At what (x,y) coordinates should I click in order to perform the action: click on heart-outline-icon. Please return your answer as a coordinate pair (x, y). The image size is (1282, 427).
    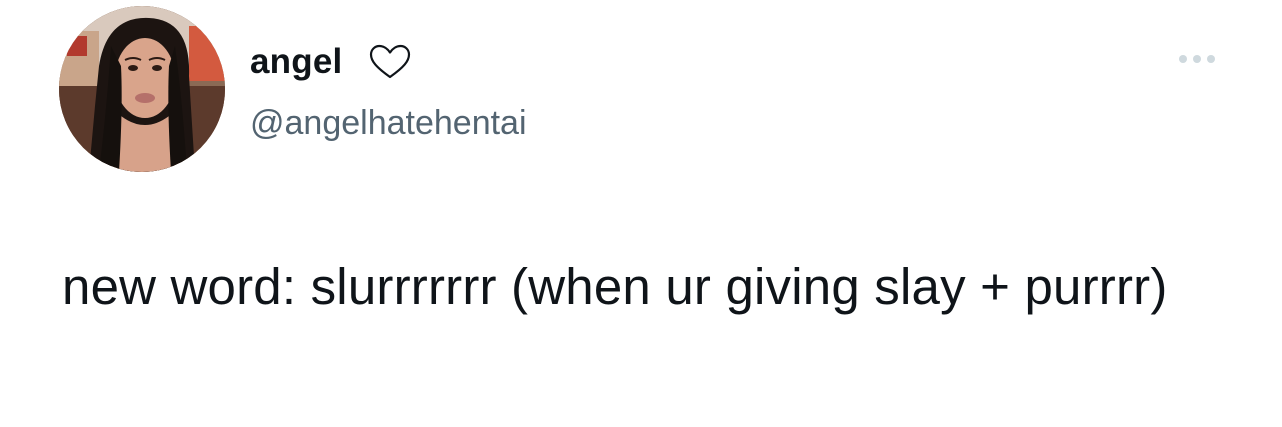
    Looking at the image, I should click on (390, 61).